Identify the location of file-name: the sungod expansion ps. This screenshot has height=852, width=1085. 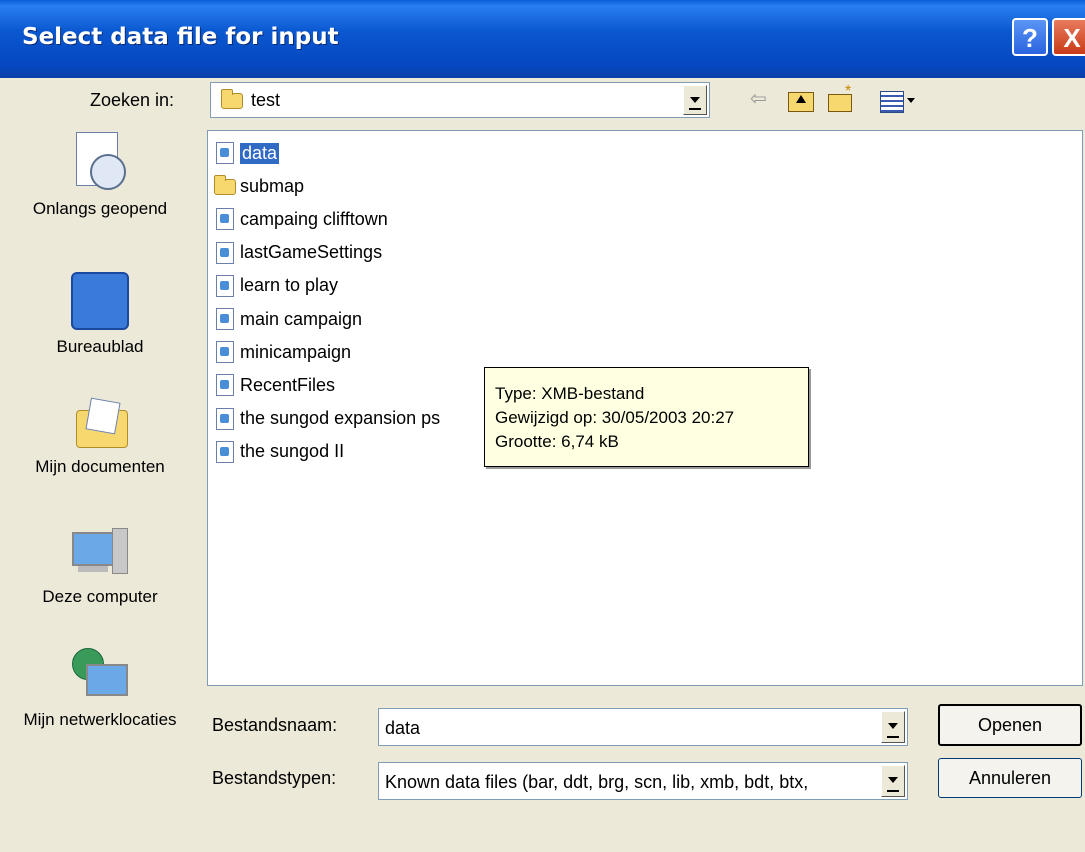
(340, 418).